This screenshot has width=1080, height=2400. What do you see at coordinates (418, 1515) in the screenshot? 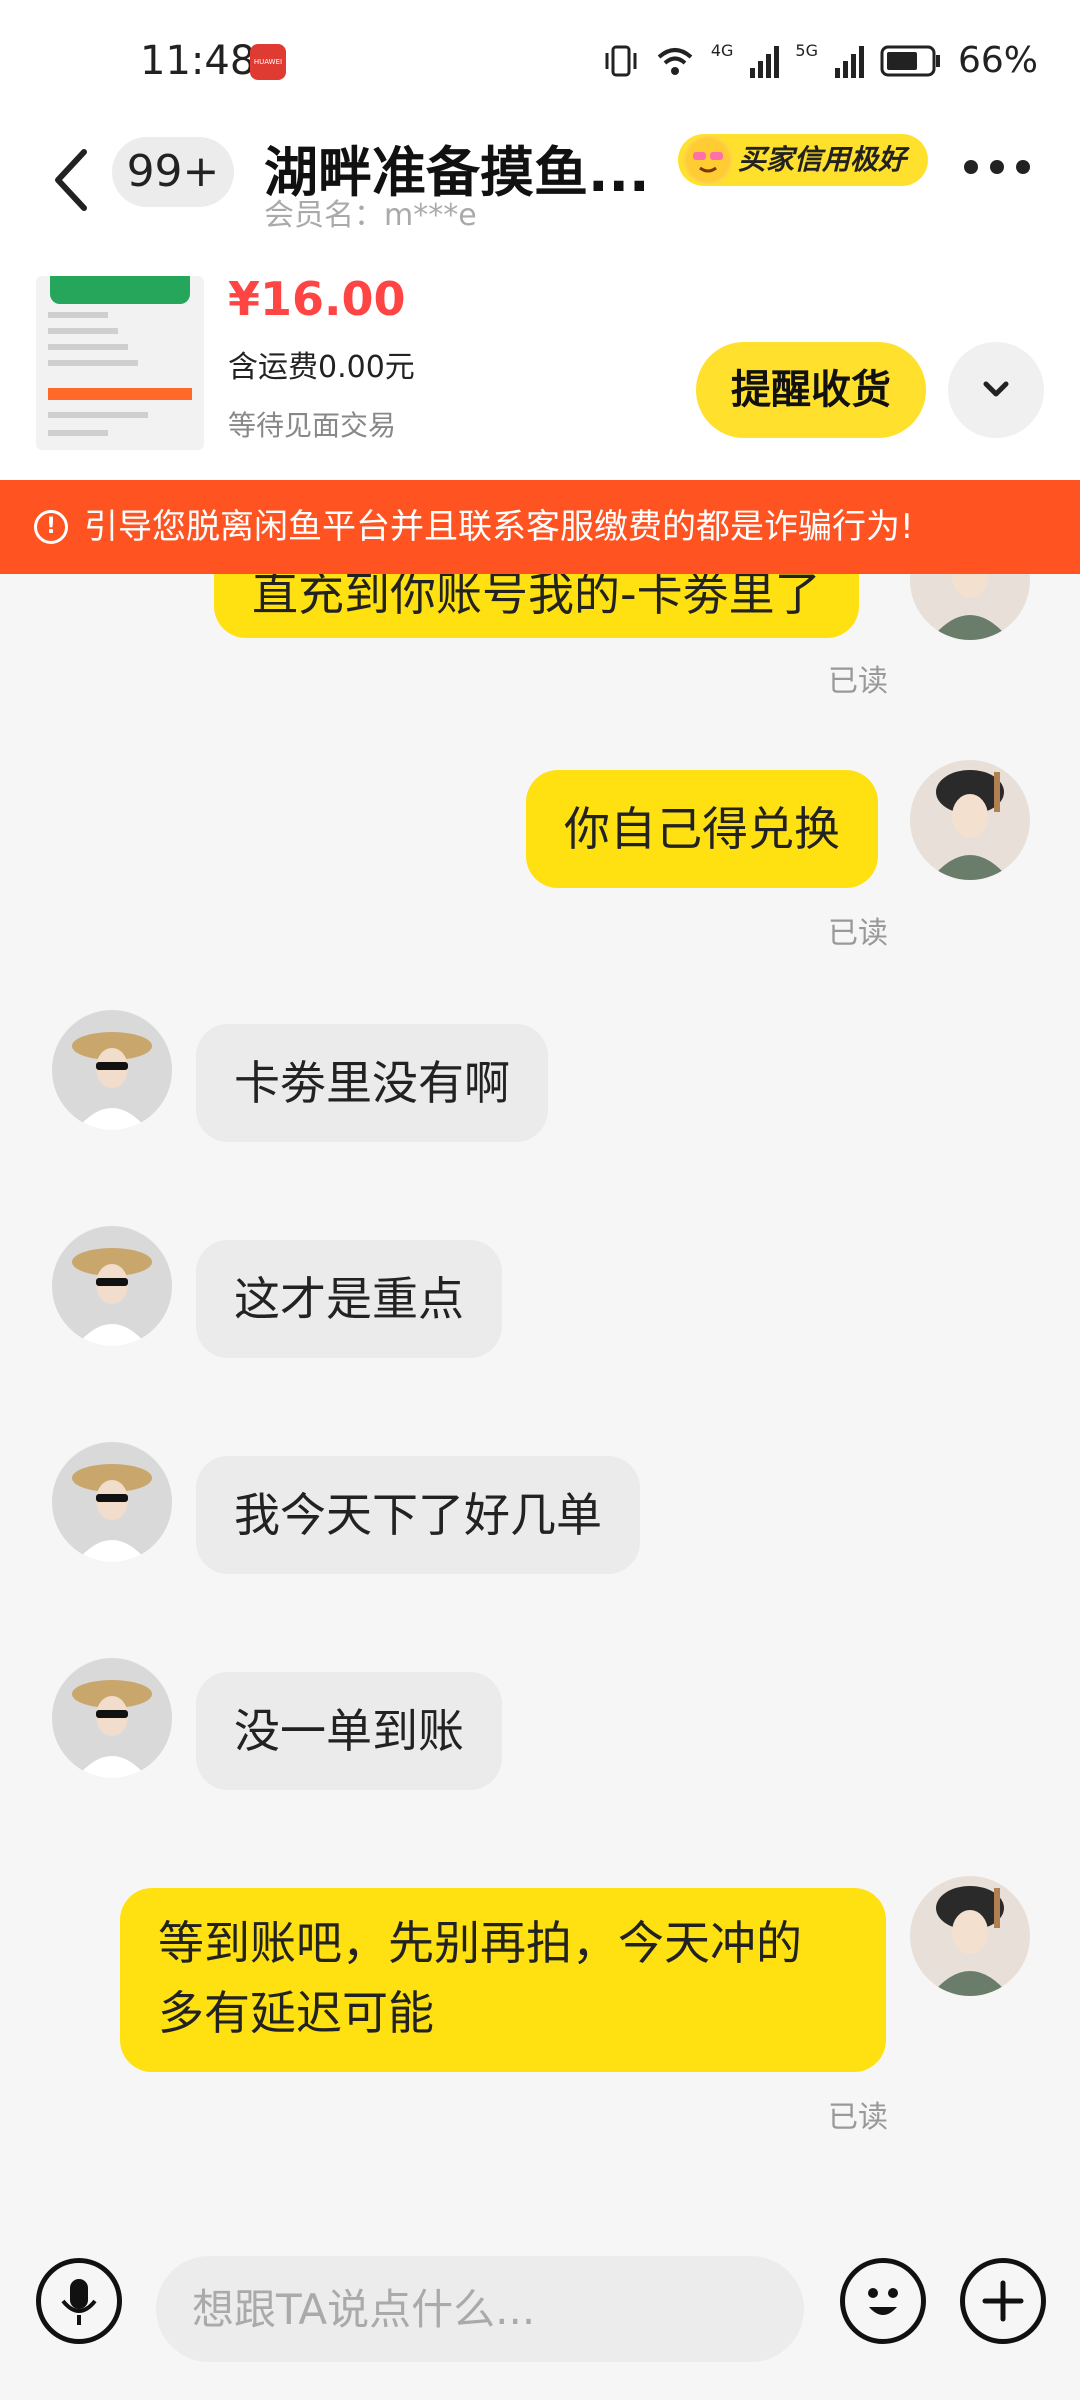
I see `message-bubble-received: 我今天下了好几单` at bounding box center [418, 1515].